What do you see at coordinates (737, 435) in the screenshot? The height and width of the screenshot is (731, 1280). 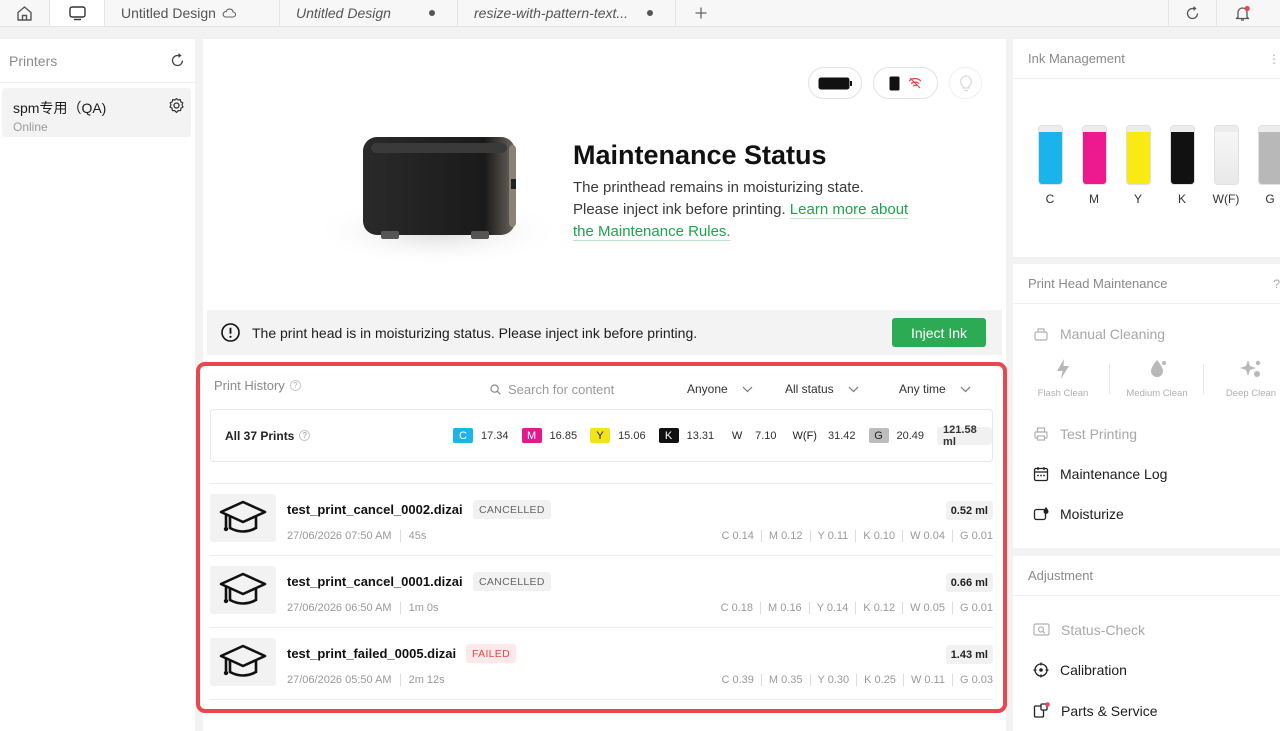 I see `ink-tag: W` at bounding box center [737, 435].